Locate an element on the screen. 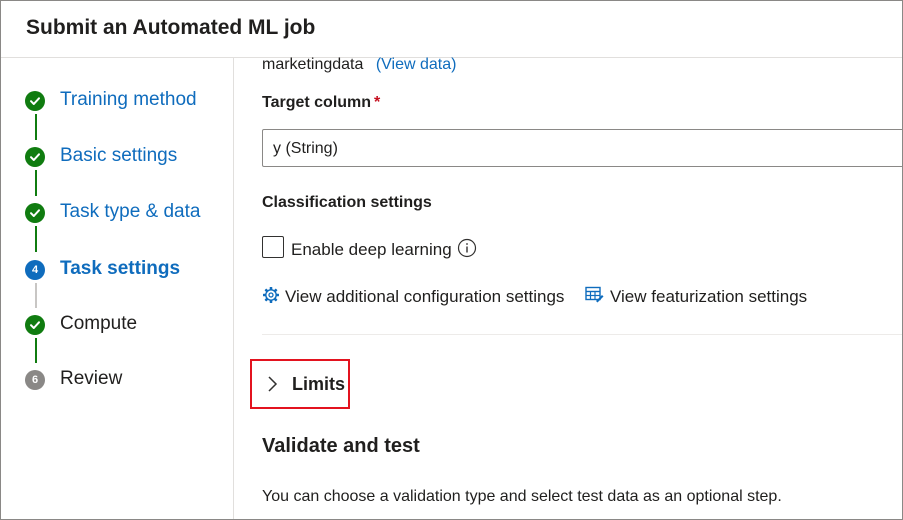 The height and width of the screenshot is (520, 903). view-featurization-link: View featurization settings is located at coordinates (696, 297).